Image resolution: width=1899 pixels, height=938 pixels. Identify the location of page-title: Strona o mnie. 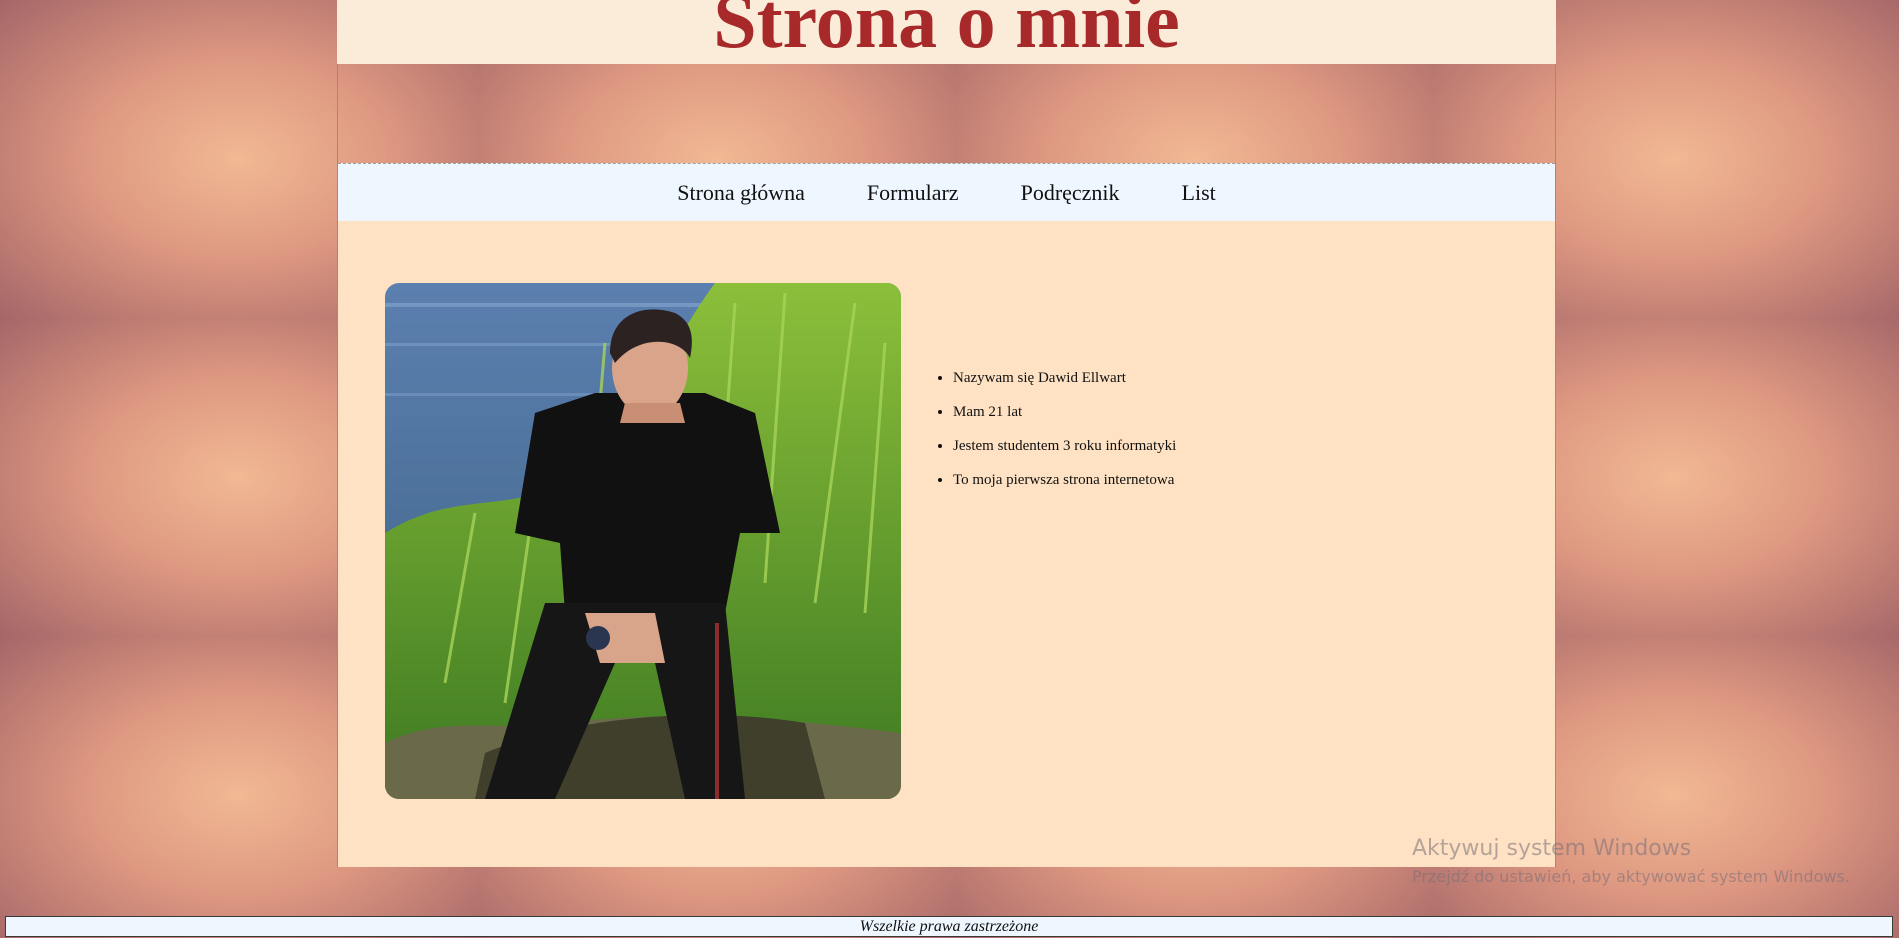
(946, 32).